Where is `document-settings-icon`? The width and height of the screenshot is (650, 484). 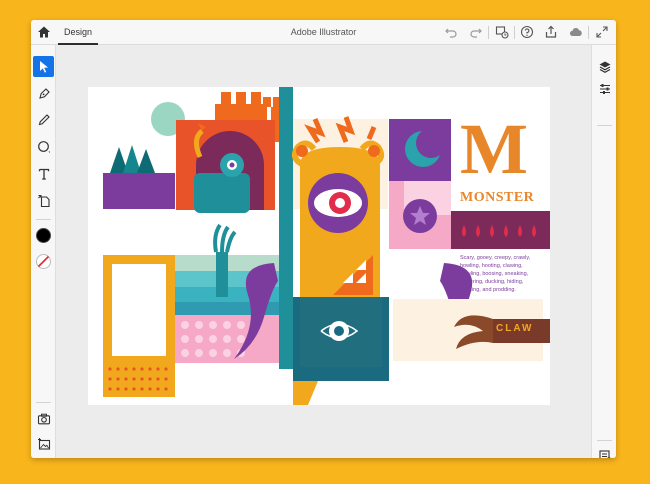
document-settings-icon is located at coordinates (604, 453).